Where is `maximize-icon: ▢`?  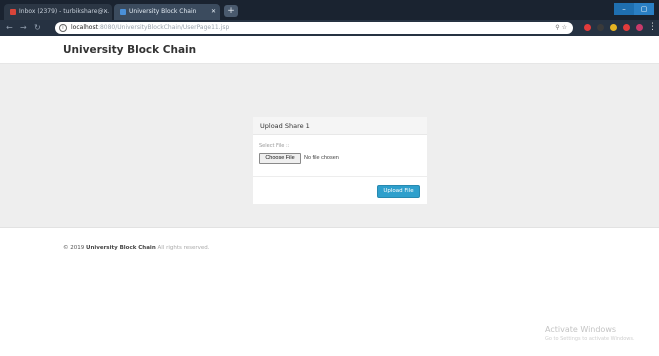
maximize-icon: ▢ is located at coordinates (644, 9).